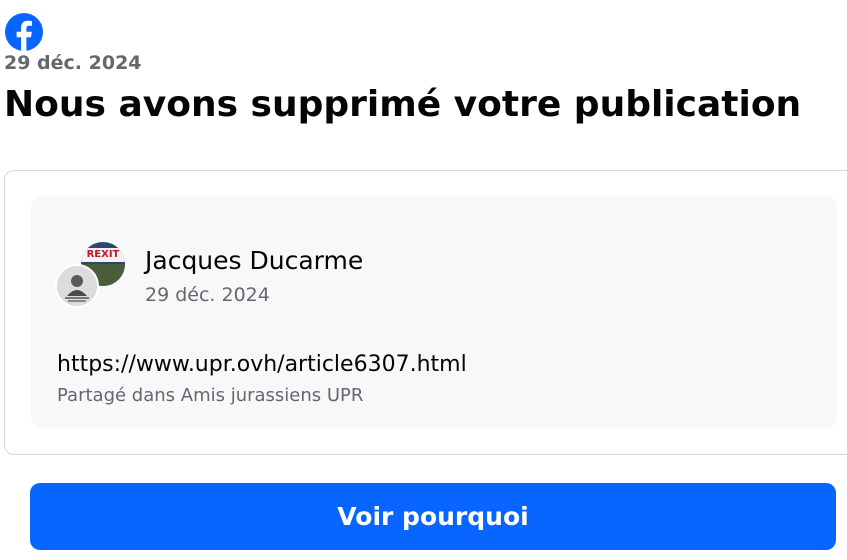 This screenshot has width=847, height=560. Describe the element at coordinates (262, 364) in the screenshot. I see `post-link: https://www.upr.ovh/article6307.html` at that location.